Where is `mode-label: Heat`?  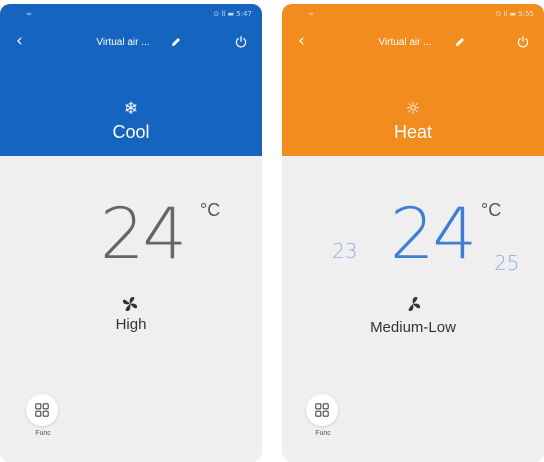 mode-label: Heat is located at coordinates (413, 132).